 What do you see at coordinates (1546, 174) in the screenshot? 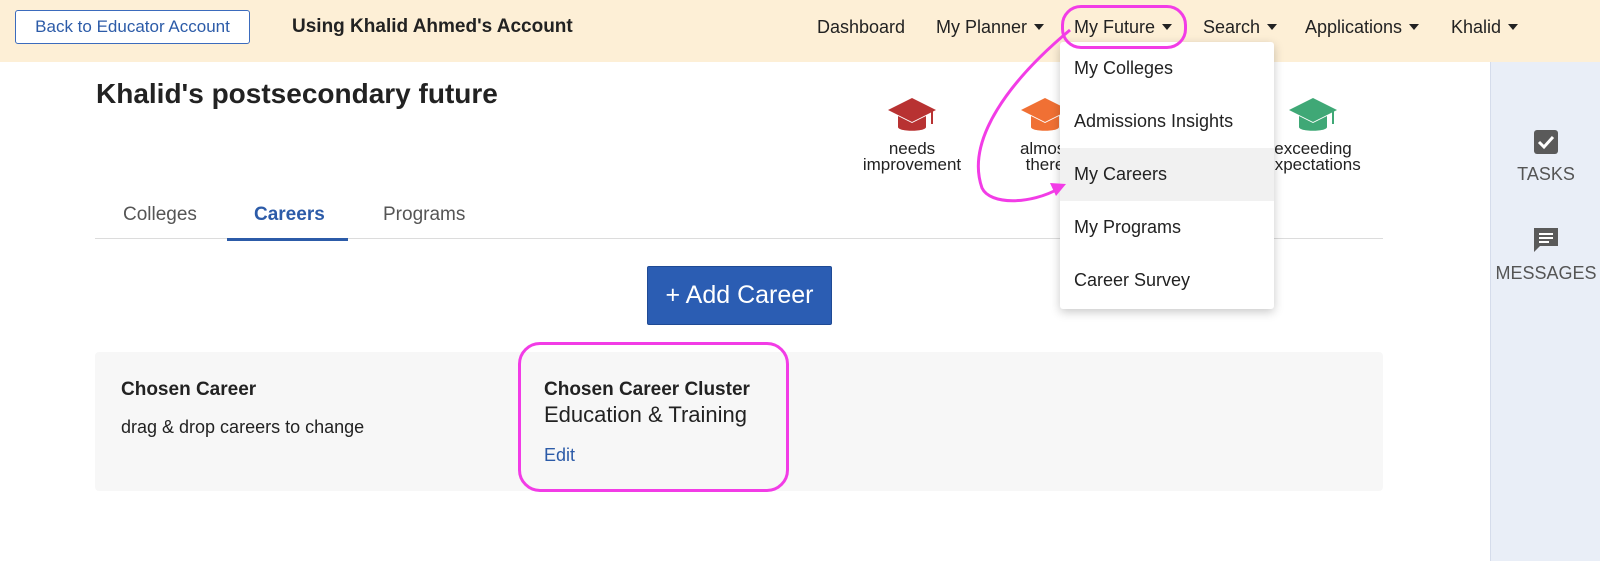
I see `sidebar-tasks-label: TASKS` at bounding box center [1546, 174].